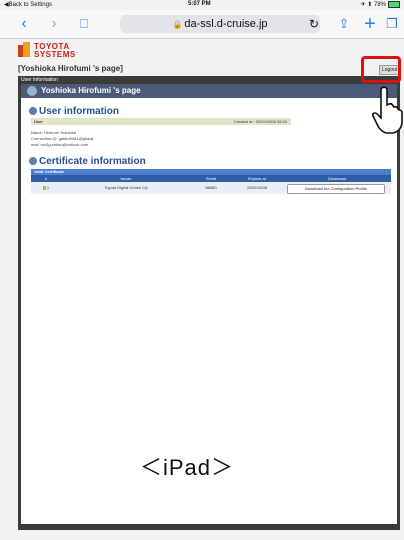 This screenshot has height=540, width=404. Describe the element at coordinates (381, 69) in the screenshot. I see `highlight-box` at that location.